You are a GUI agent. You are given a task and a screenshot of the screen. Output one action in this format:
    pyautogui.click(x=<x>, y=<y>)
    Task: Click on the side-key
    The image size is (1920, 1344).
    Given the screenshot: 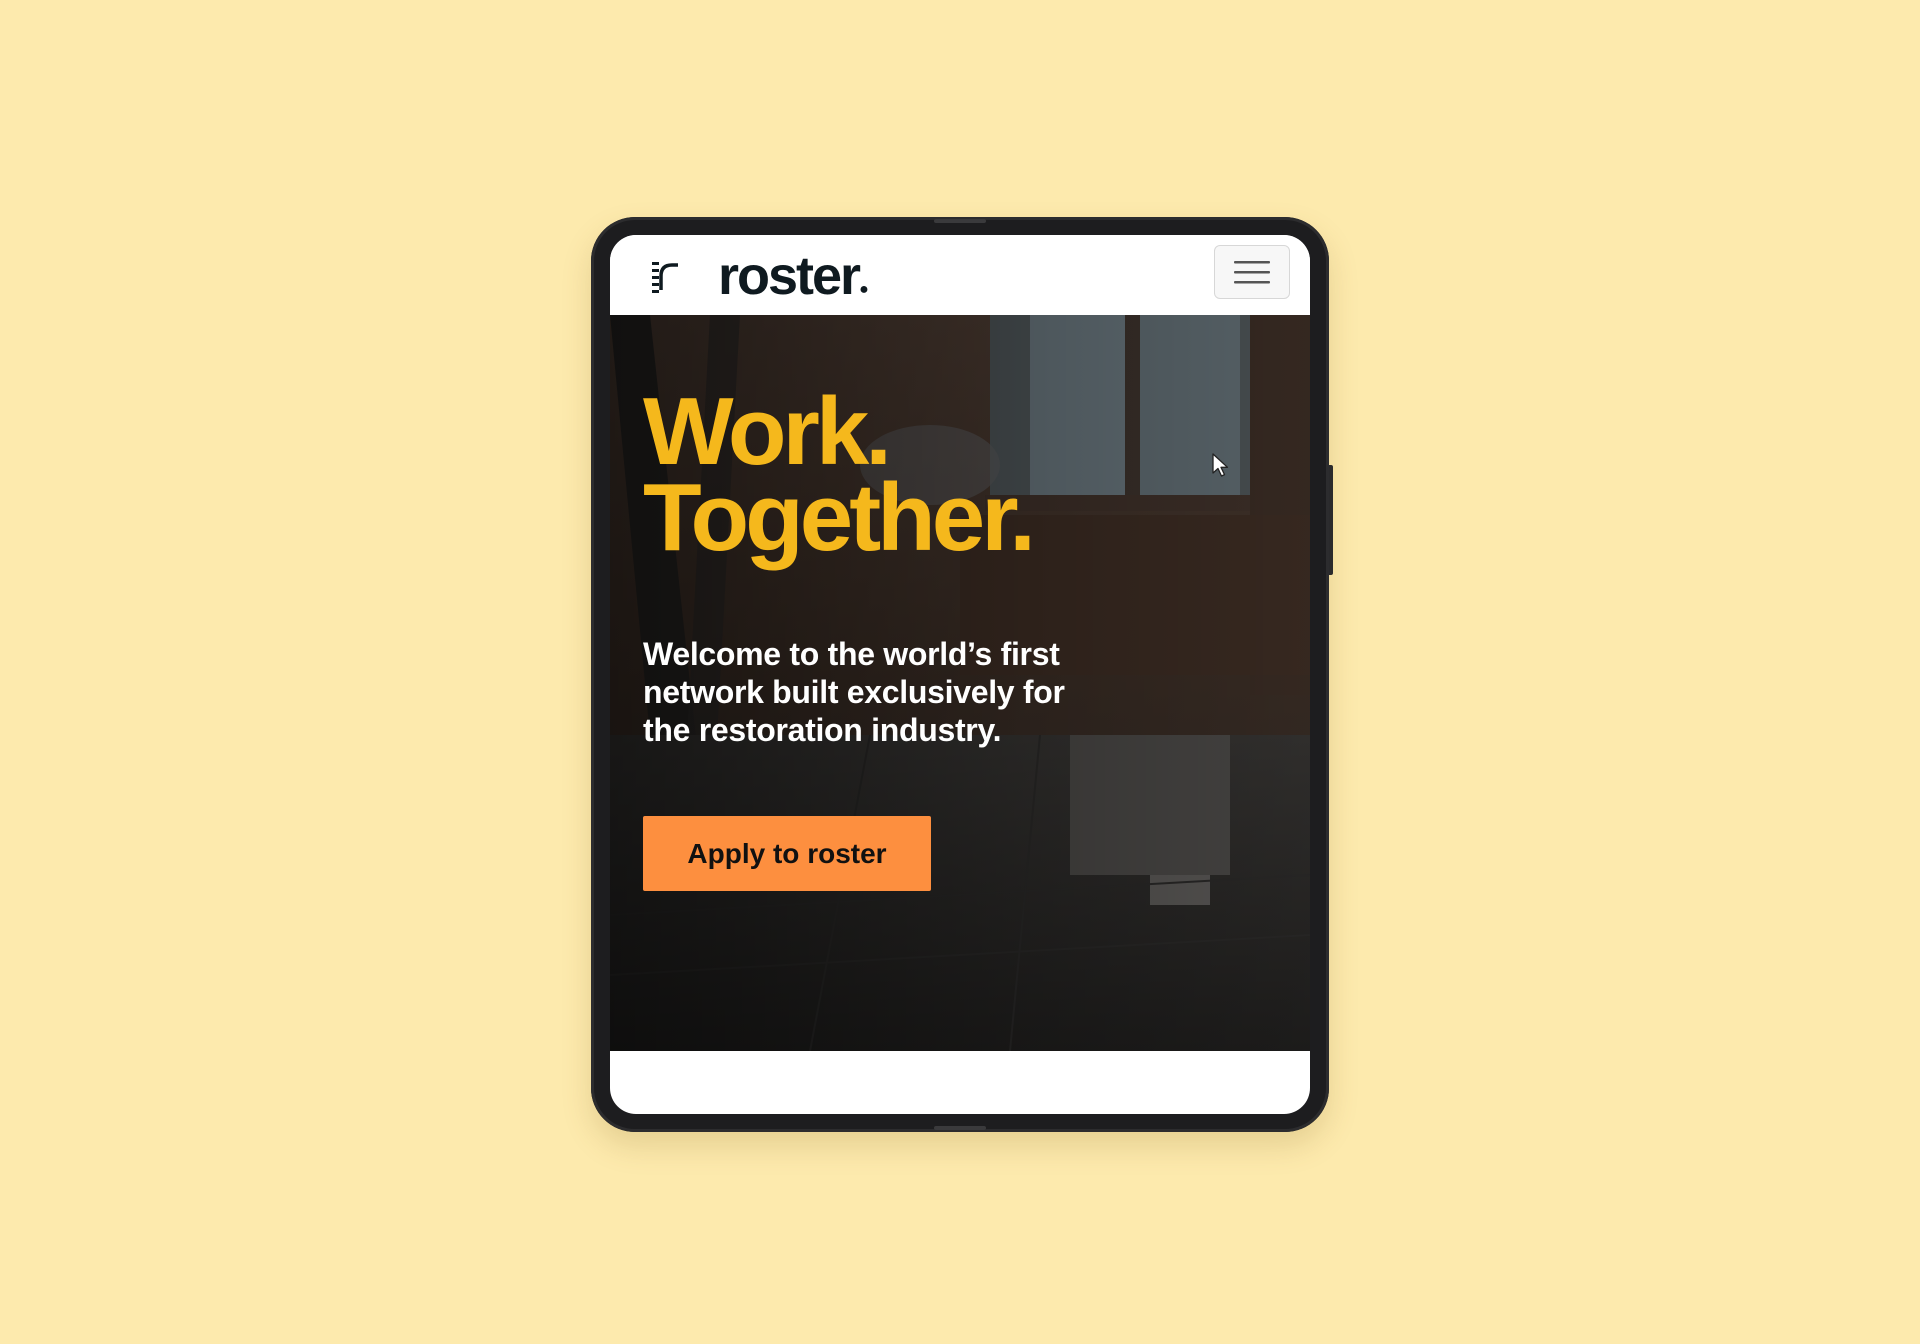 What is the action you would take?
    pyautogui.click(x=1331, y=520)
    